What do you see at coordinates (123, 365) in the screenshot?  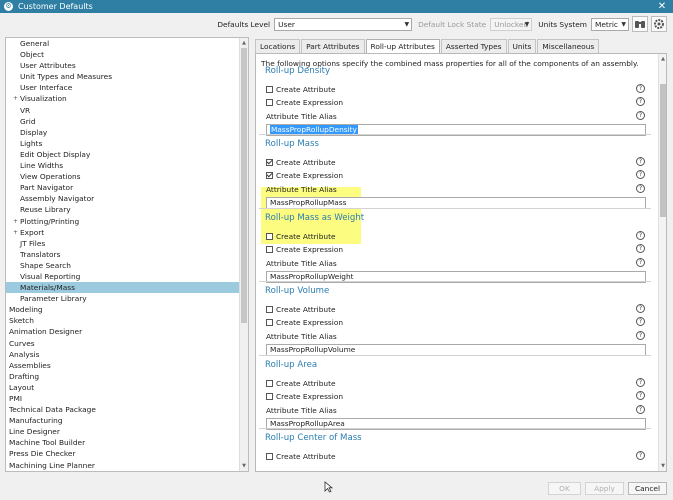 I see `tree-item: Assemblies` at bounding box center [123, 365].